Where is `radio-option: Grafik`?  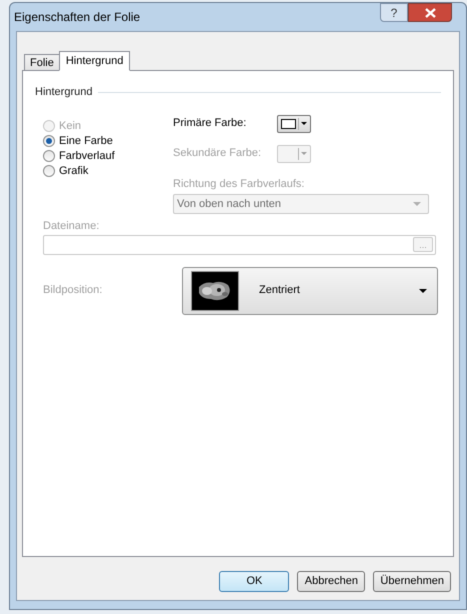
radio-option: Grafik is located at coordinates (108, 171).